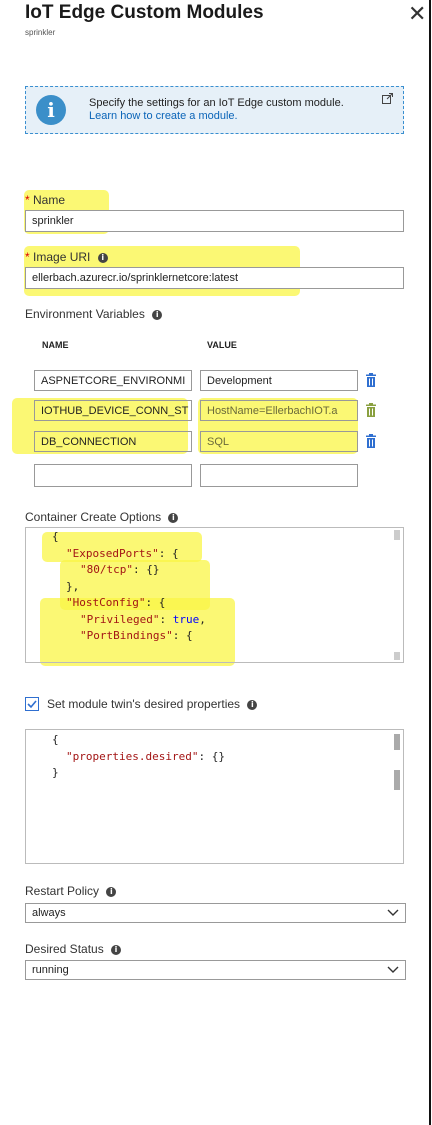  I want to click on container-options-label: Container Create Options i, so click(102, 517).